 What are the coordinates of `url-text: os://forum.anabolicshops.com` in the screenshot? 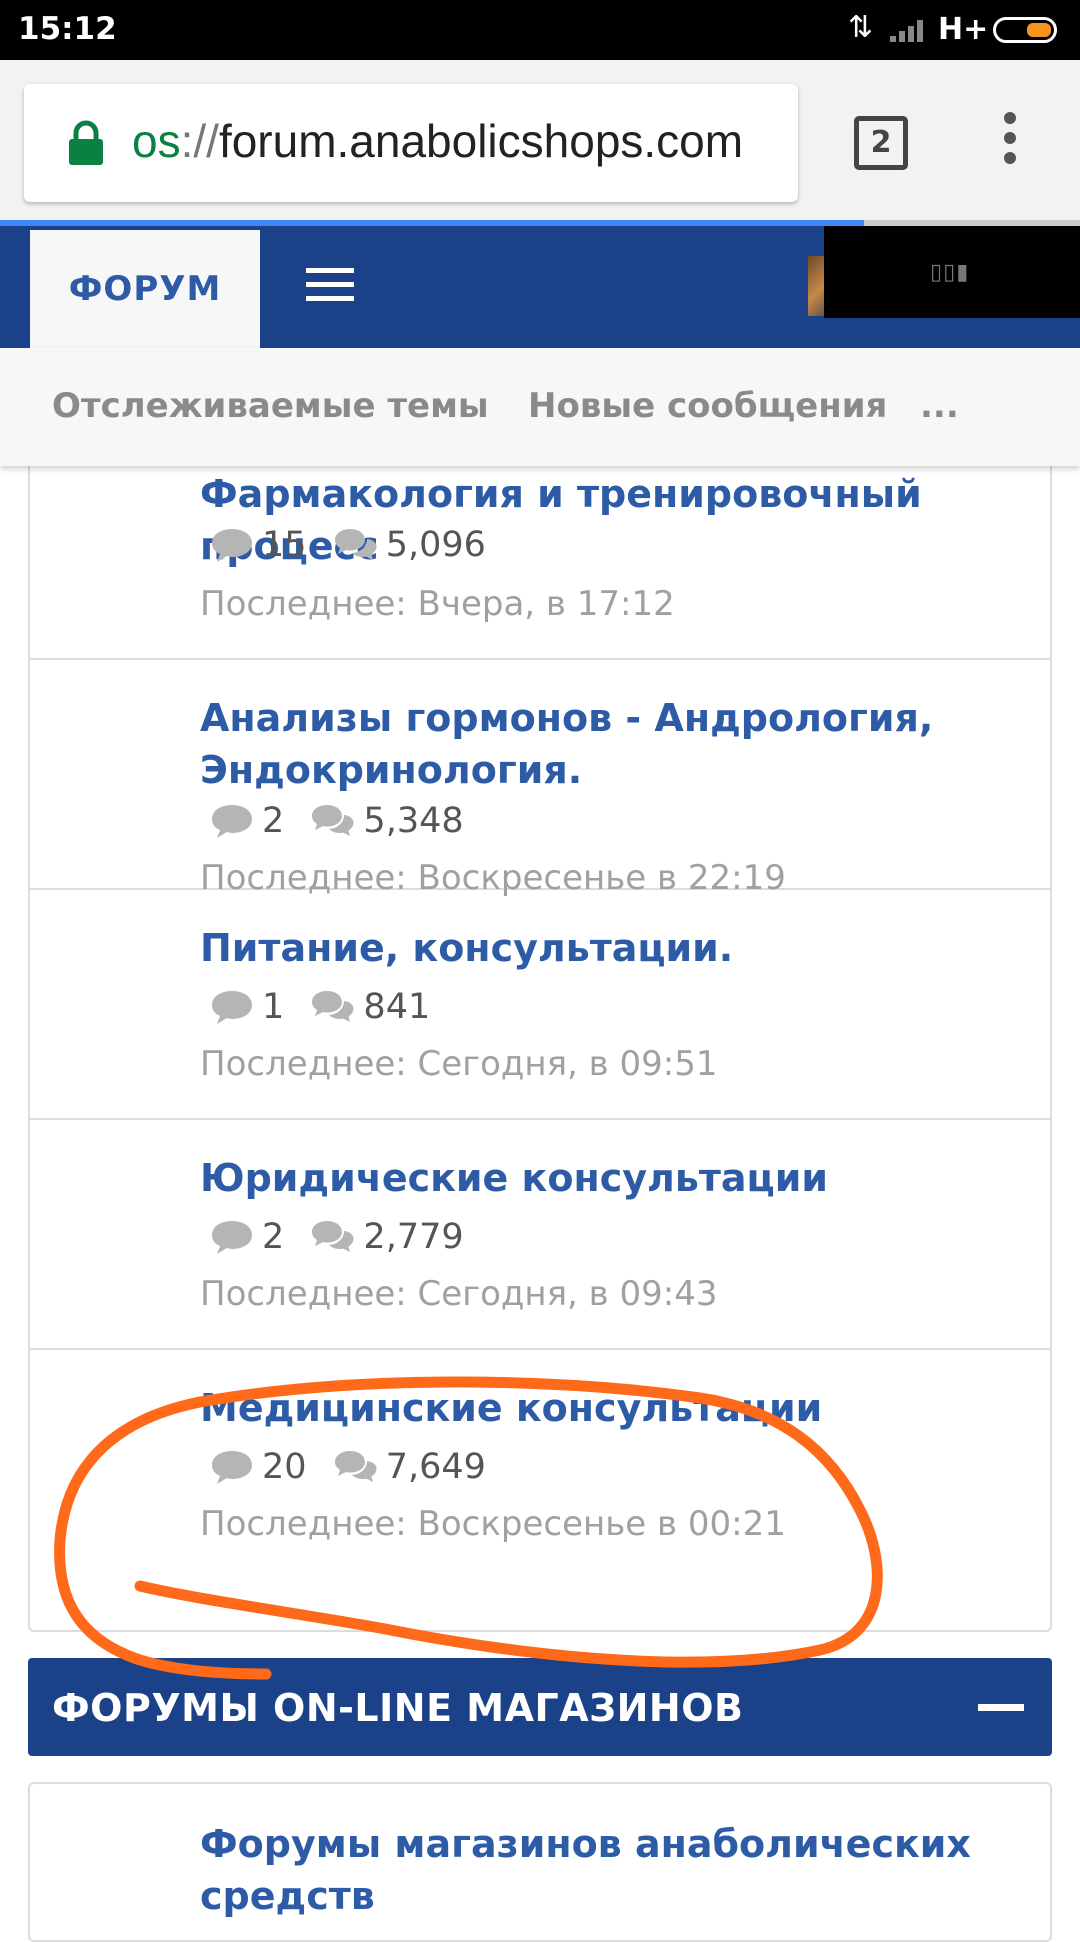 It's located at (437, 141).